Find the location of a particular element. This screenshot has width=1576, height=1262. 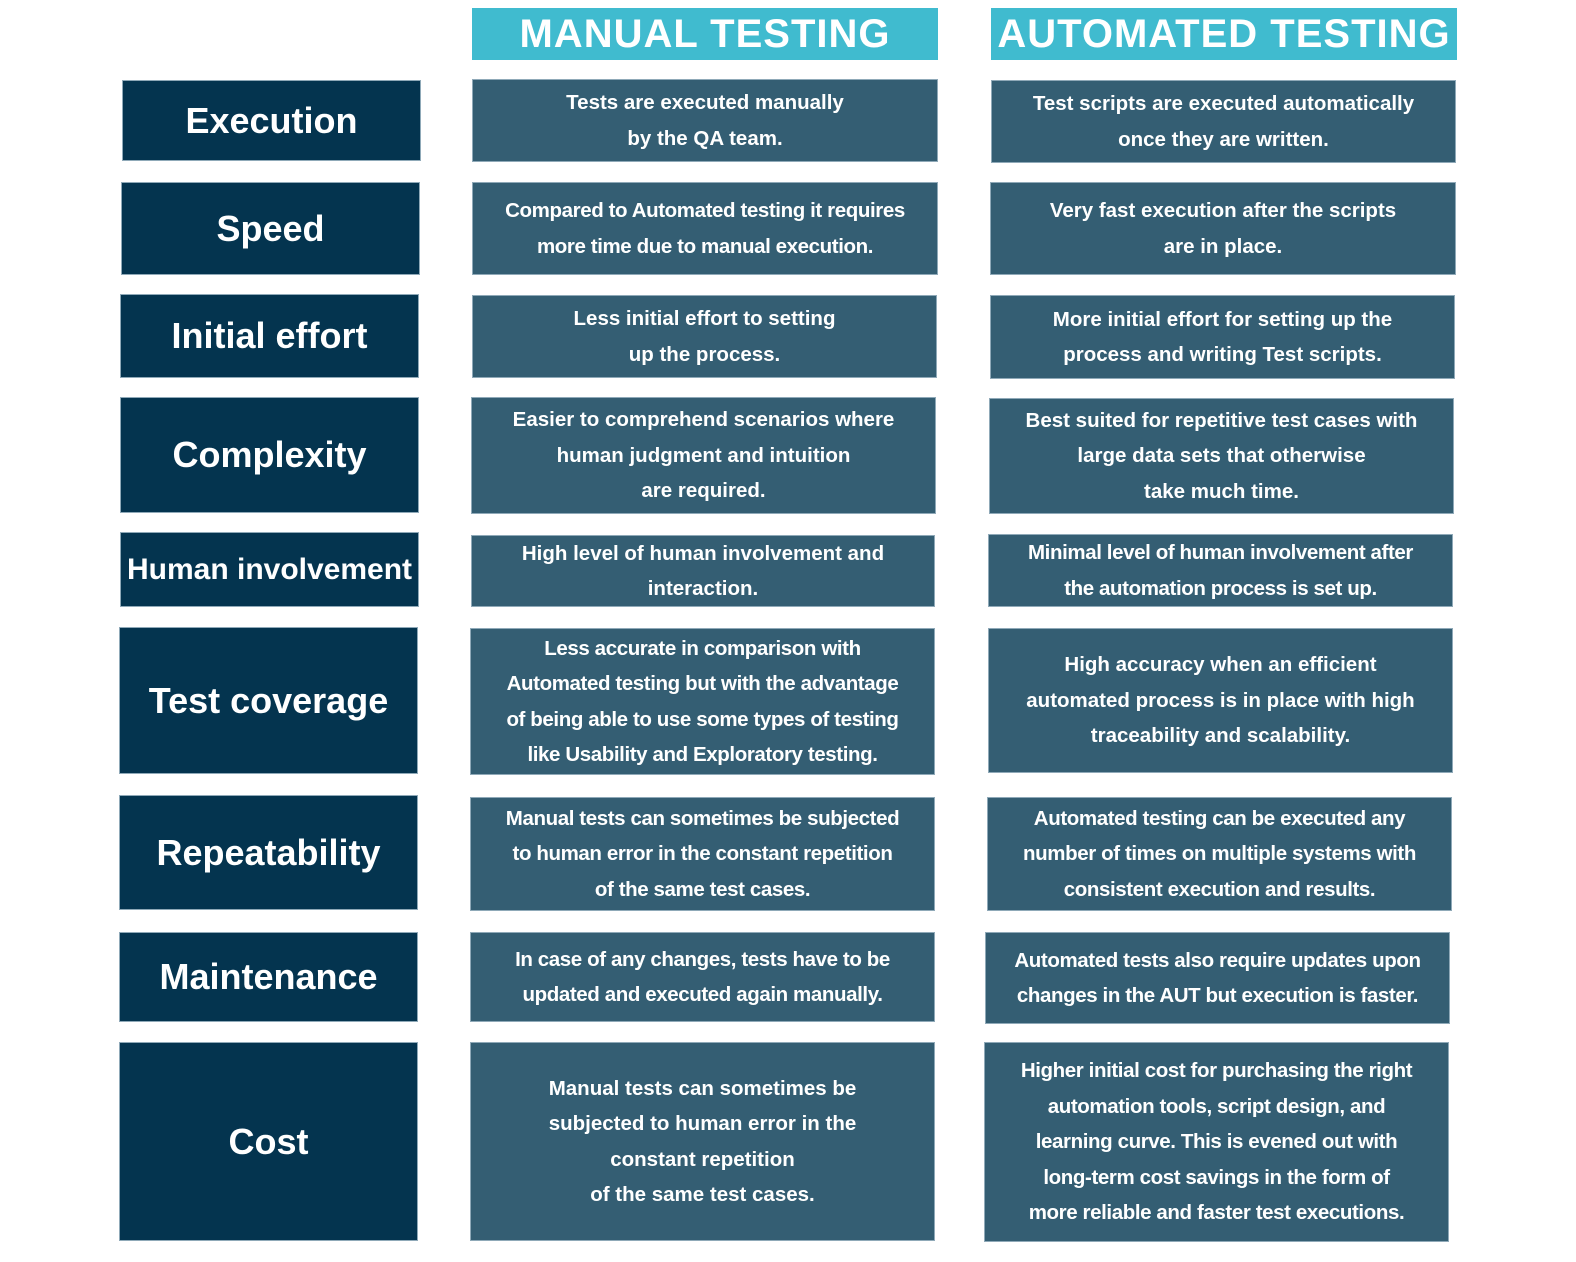

column-header-manual-testing: MANUAL TESTING is located at coordinates (705, 34).